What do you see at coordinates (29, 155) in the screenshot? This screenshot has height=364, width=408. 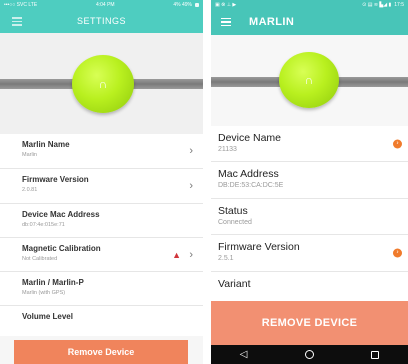 I see `item-value: Marlin` at bounding box center [29, 155].